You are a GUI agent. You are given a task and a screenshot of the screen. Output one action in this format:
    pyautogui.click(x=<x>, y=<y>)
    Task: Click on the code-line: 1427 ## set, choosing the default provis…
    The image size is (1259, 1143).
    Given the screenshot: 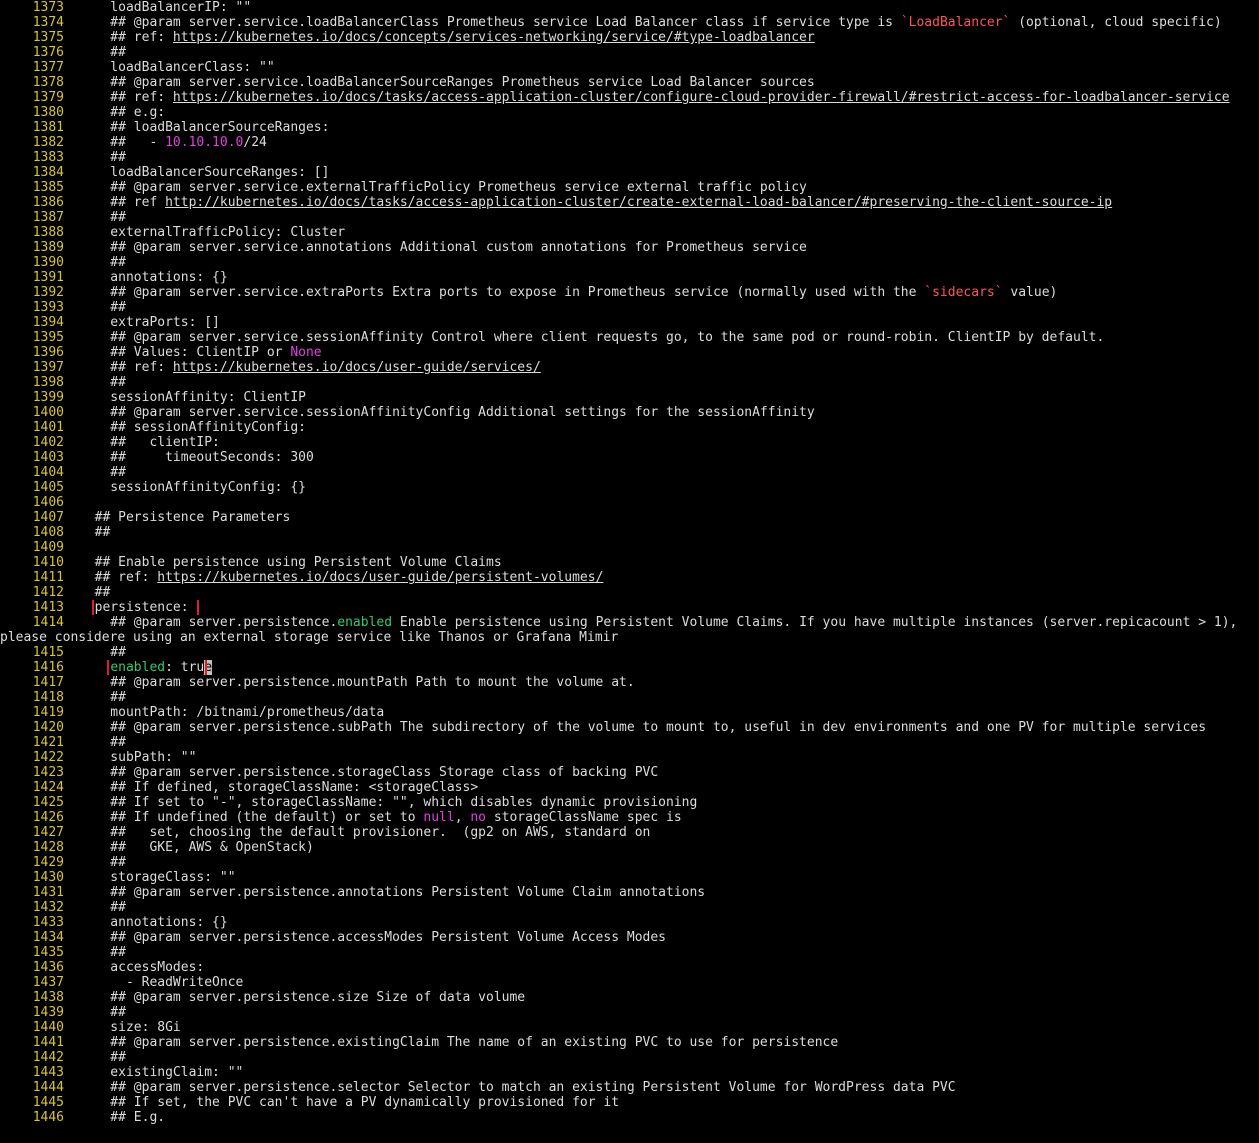 What is the action you would take?
    pyautogui.click(x=629, y=832)
    